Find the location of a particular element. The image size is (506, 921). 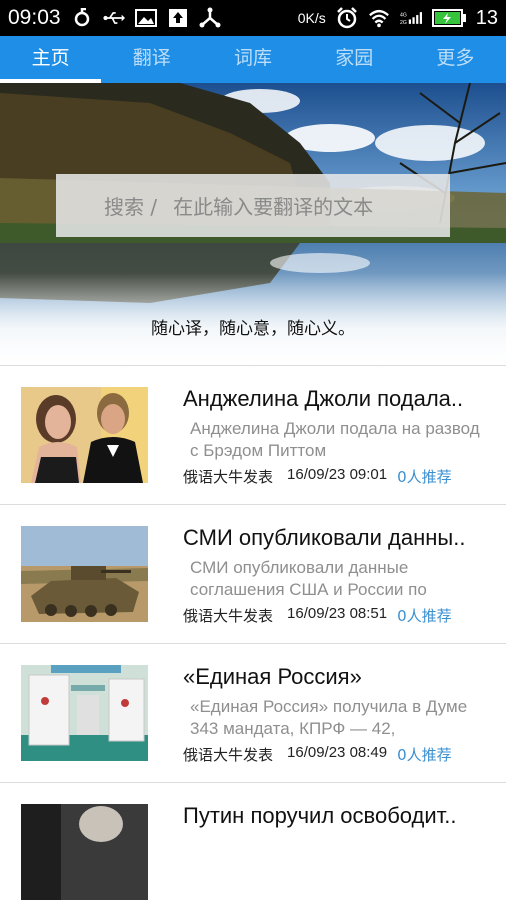

signal-icon: 4G 2G is located at coordinates (411, 18).